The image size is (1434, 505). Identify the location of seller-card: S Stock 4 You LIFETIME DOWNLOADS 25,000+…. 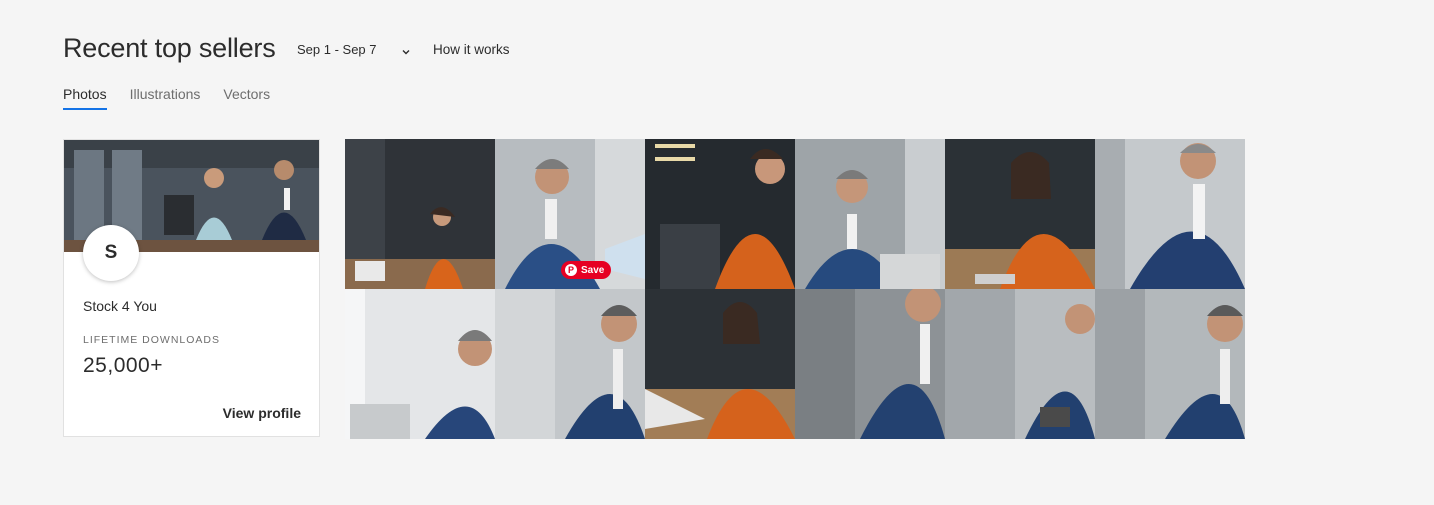
(191, 288).